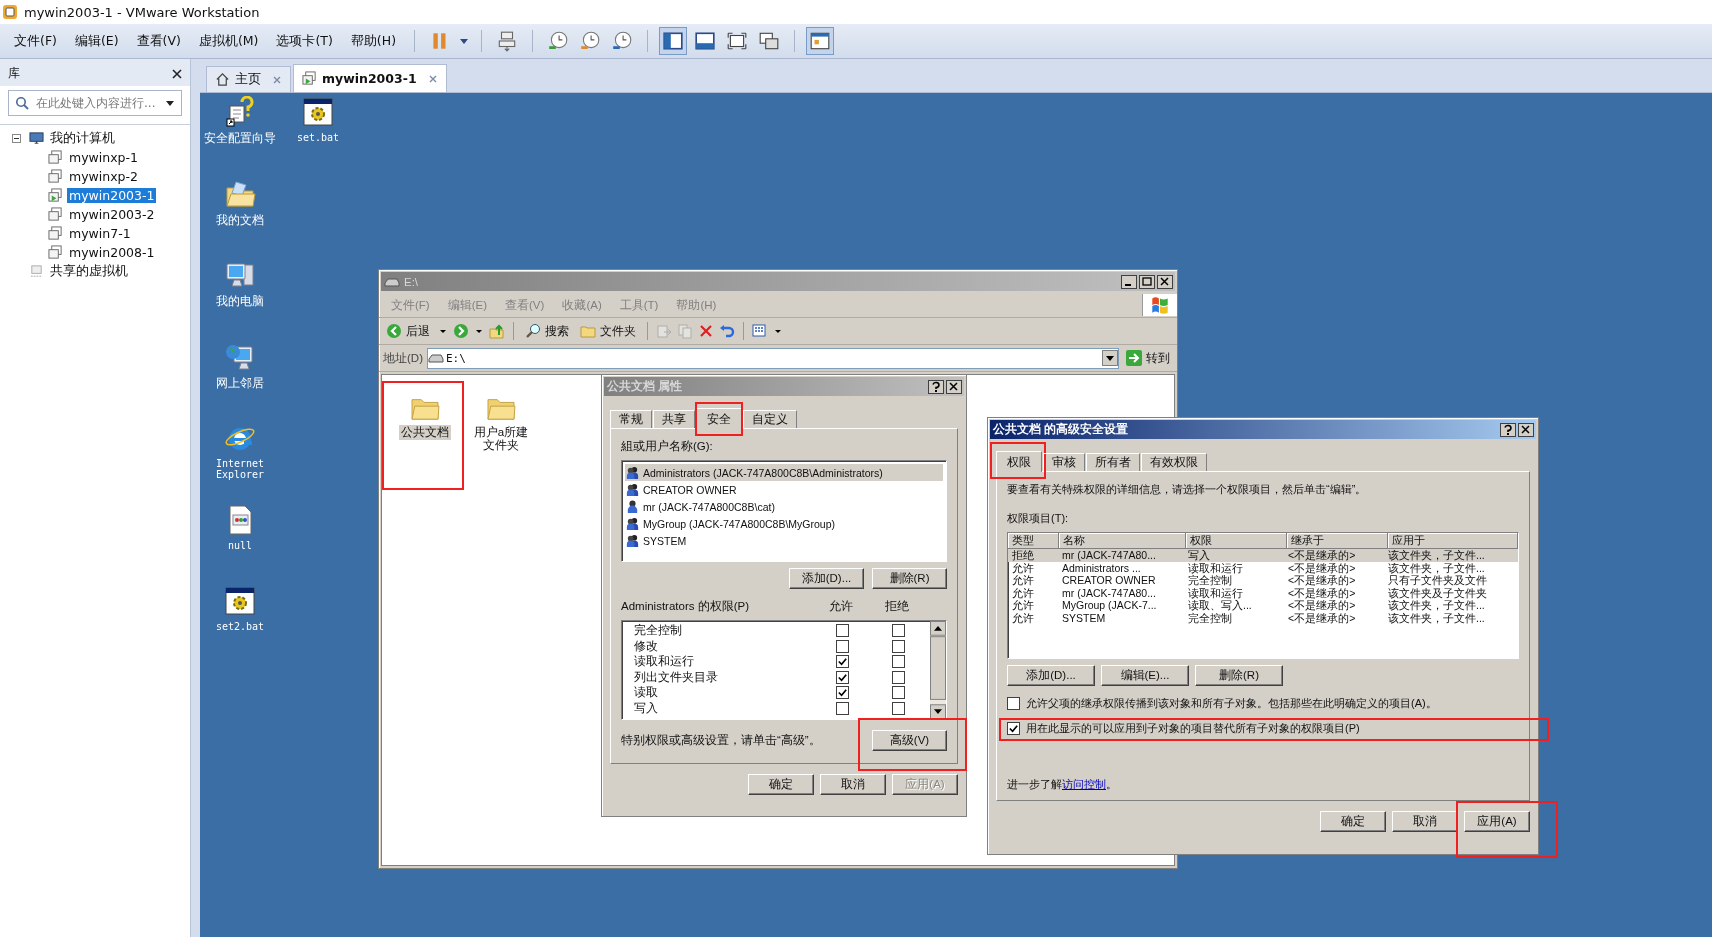 Image resolution: width=1712 pixels, height=937 pixels. What do you see at coordinates (1174, 462) in the screenshot?
I see `tab: 有效权限` at bounding box center [1174, 462].